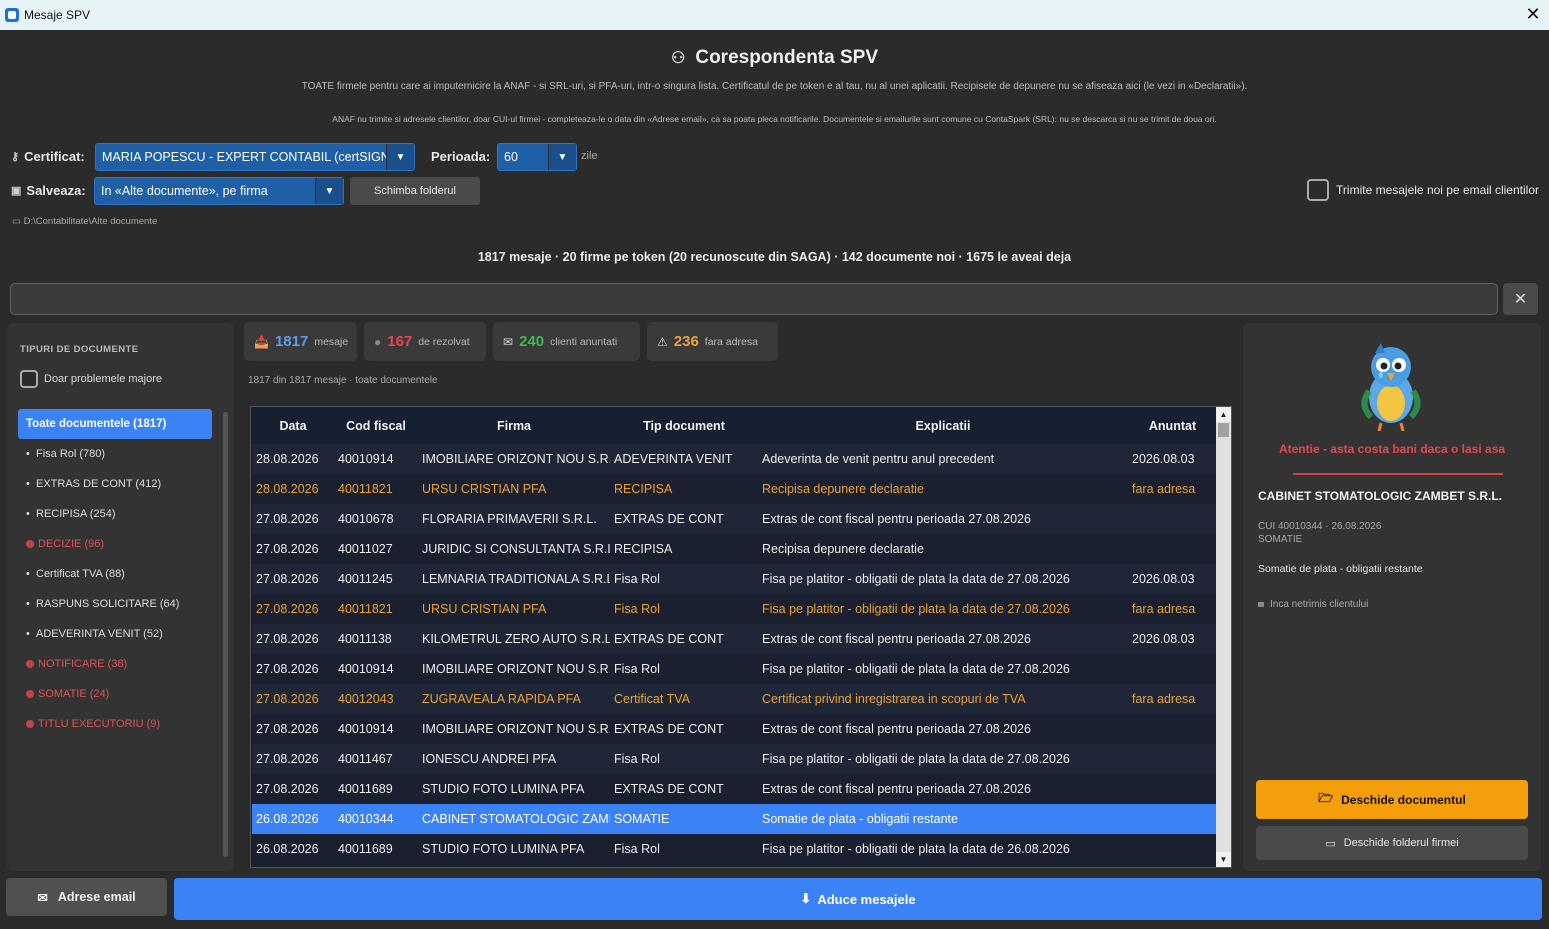  What do you see at coordinates (115, 634) in the screenshot?
I see `sidebar-item: • ADEVERINTA VENIT (52)` at bounding box center [115, 634].